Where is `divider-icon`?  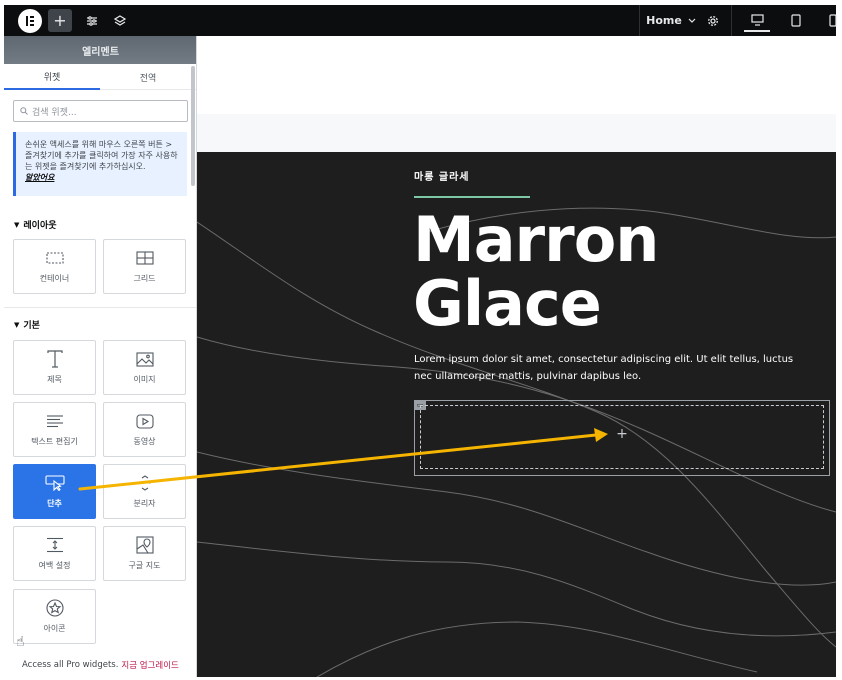 divider-icon is located at coordinates (145, 483).